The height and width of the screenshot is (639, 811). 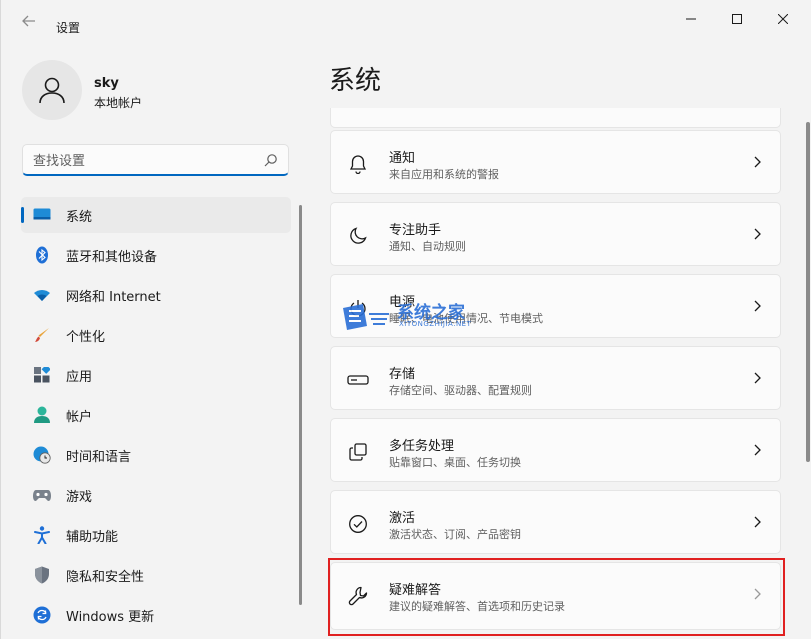 What do you see at coordinates (402, 518) in the screenshot?
I see `card-title: 激活` at bounding box center [402, 518].